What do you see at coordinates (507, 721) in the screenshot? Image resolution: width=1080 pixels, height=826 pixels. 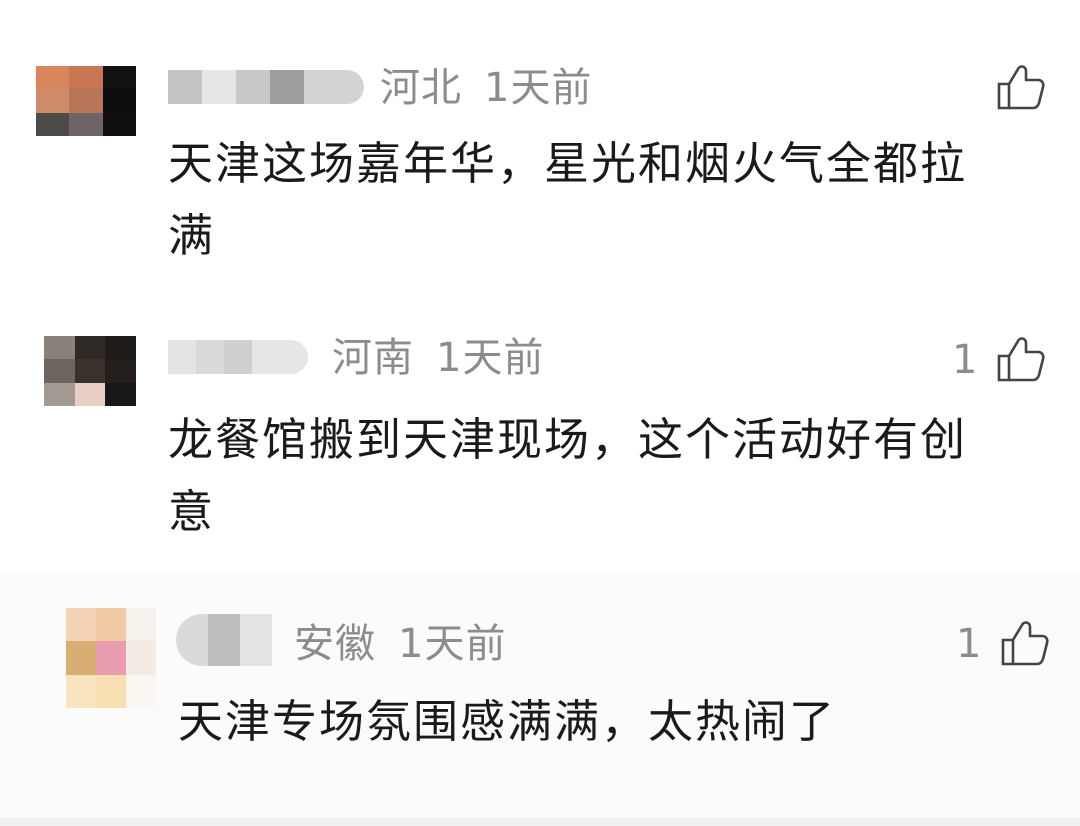 I see `comment-text: 天津专场氛围感满满，太热闹了` at bounding box center [507, 721].